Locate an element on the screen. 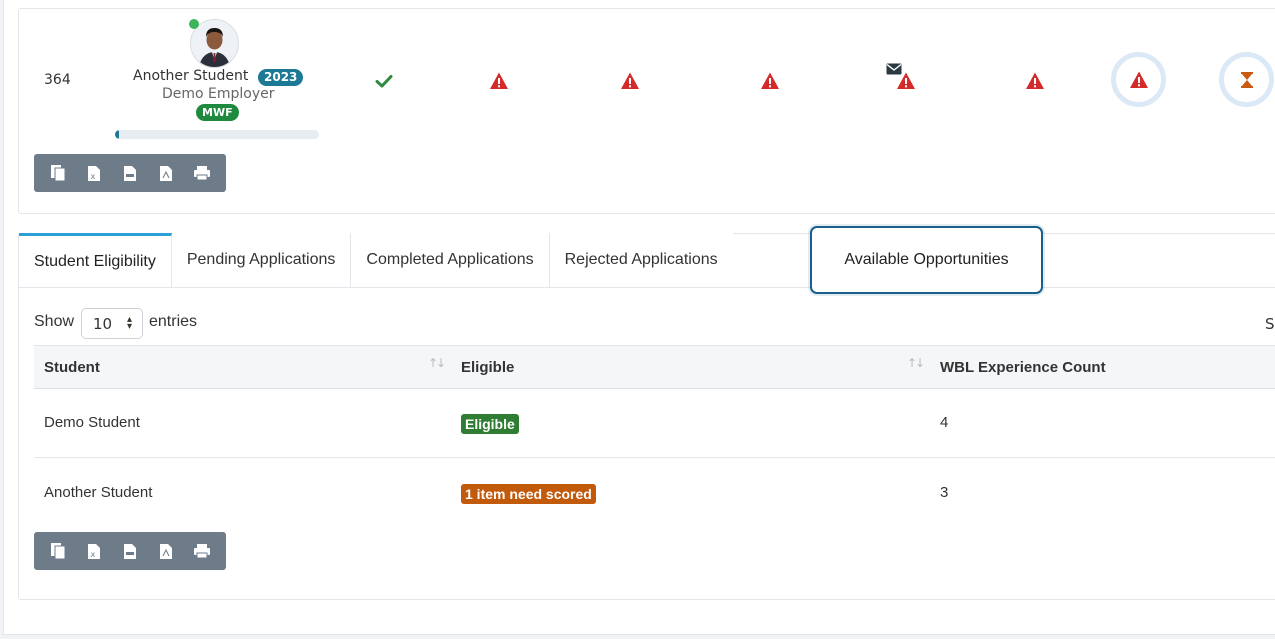 This screenshot has height=639, width=1275. tab-student-eligibility: Student Eligibility is located at coordinates (95, 260).